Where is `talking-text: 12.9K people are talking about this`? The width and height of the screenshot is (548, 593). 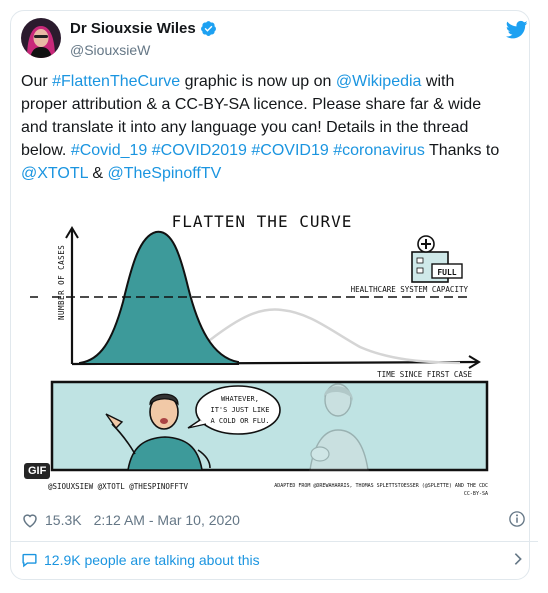
talking-text: 12.9K people are talking about this is located at coordinates (152, 560).